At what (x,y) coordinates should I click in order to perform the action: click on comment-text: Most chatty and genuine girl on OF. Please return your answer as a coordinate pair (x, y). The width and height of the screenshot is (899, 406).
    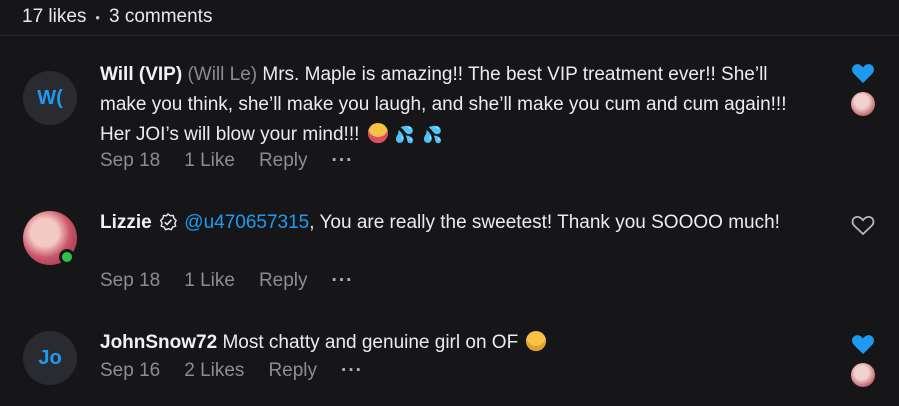
    Looking at the image, I should click on (370, 342).